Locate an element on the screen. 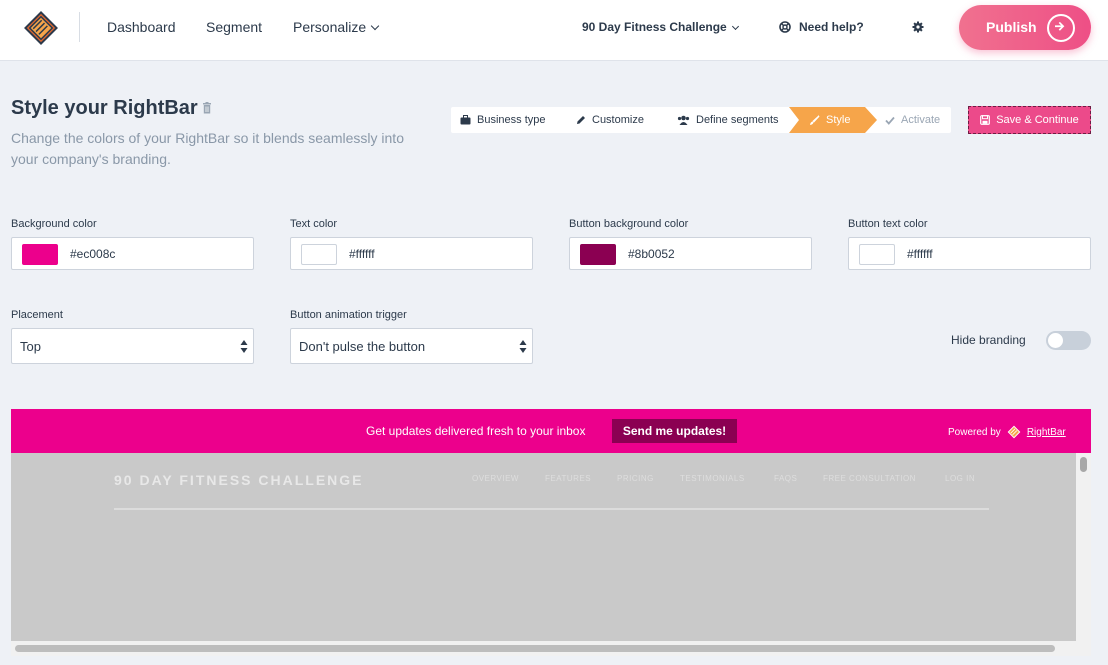 The image size is (1108, 665). step-label: Activate is located at coordinates (921, 120).